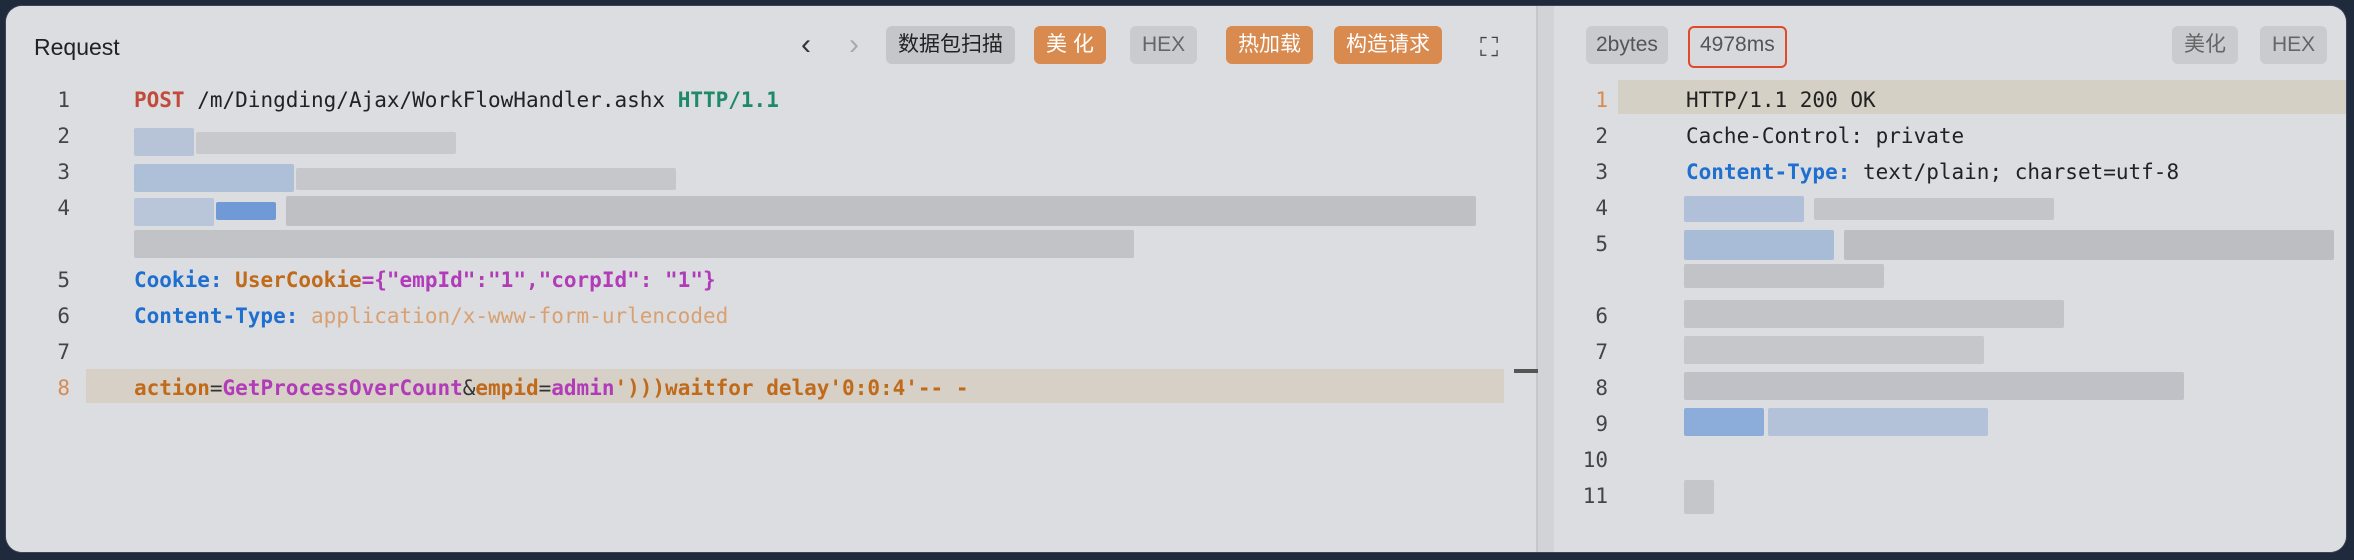 The width and height of the screenshot is (2354, 560). I want to click on request-title: Request, so click(77, 47).